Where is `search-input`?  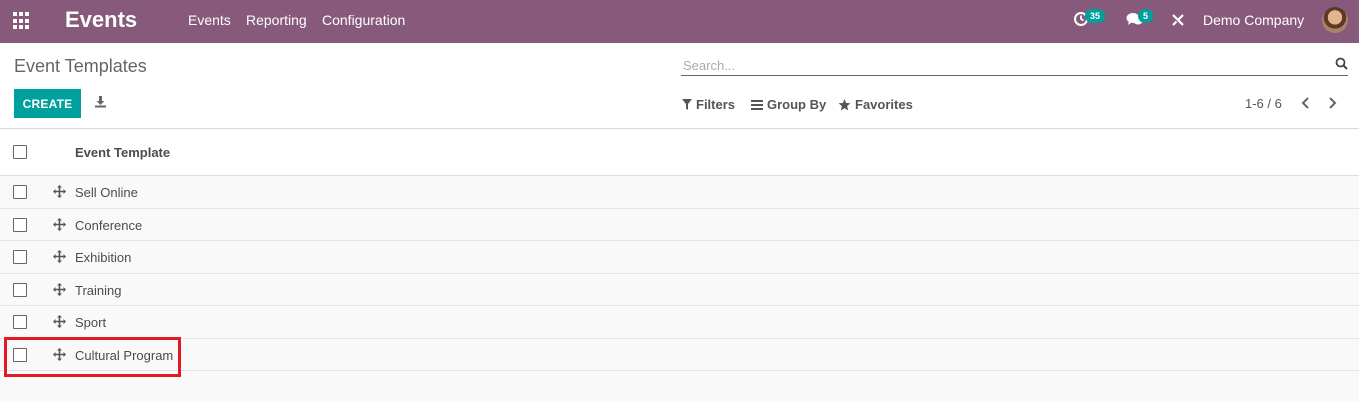 search-input is located at coordinates (996, 65).